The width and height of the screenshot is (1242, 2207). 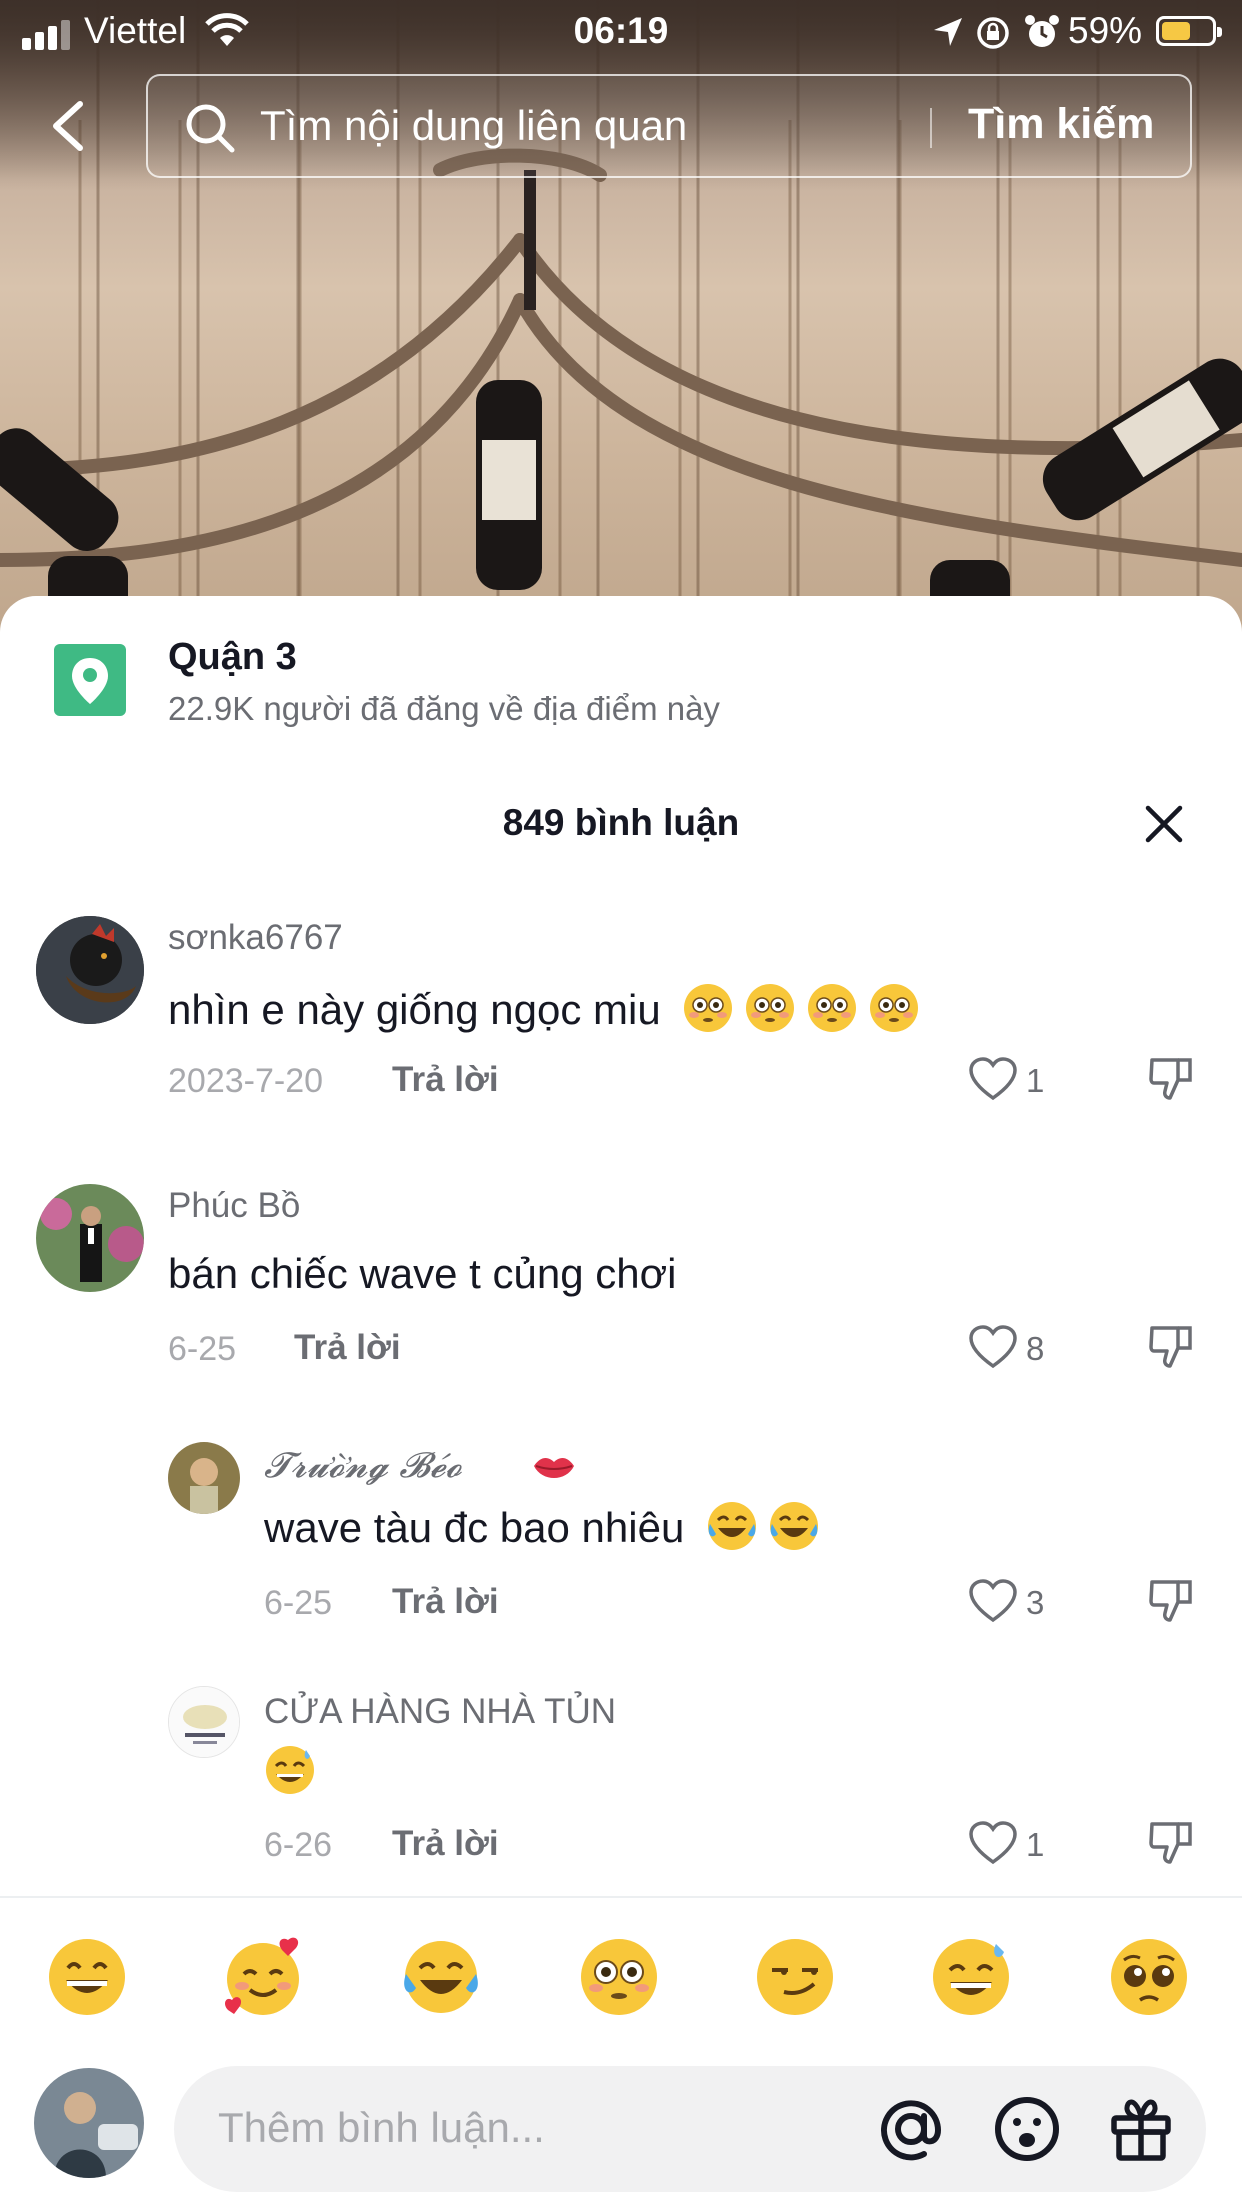 What do you see at coordinates (298, 1845) in the screenshot?
I see `comment-date: 6-26` at bounding box center [298, 1845].